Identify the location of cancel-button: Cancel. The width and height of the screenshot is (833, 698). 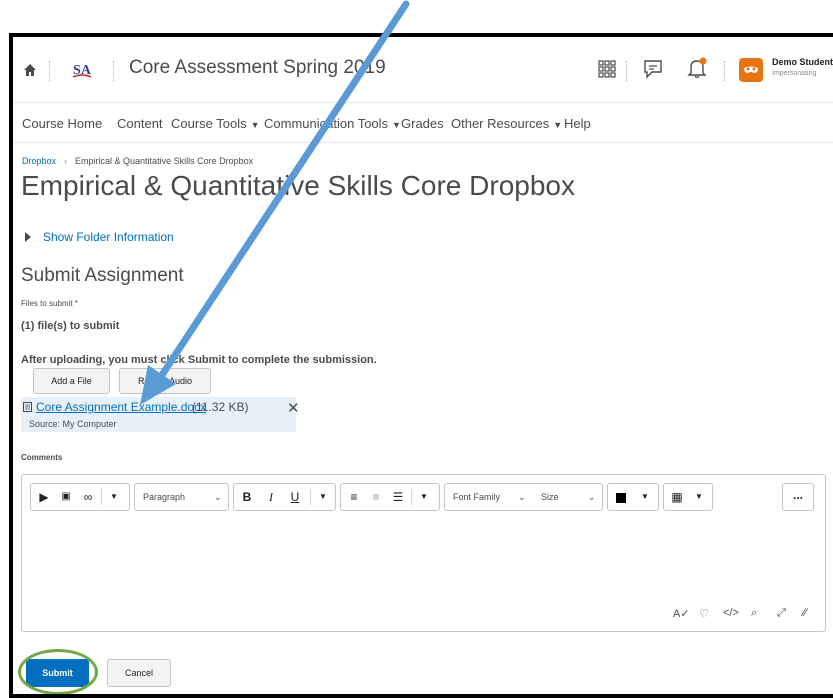
(139, 673).